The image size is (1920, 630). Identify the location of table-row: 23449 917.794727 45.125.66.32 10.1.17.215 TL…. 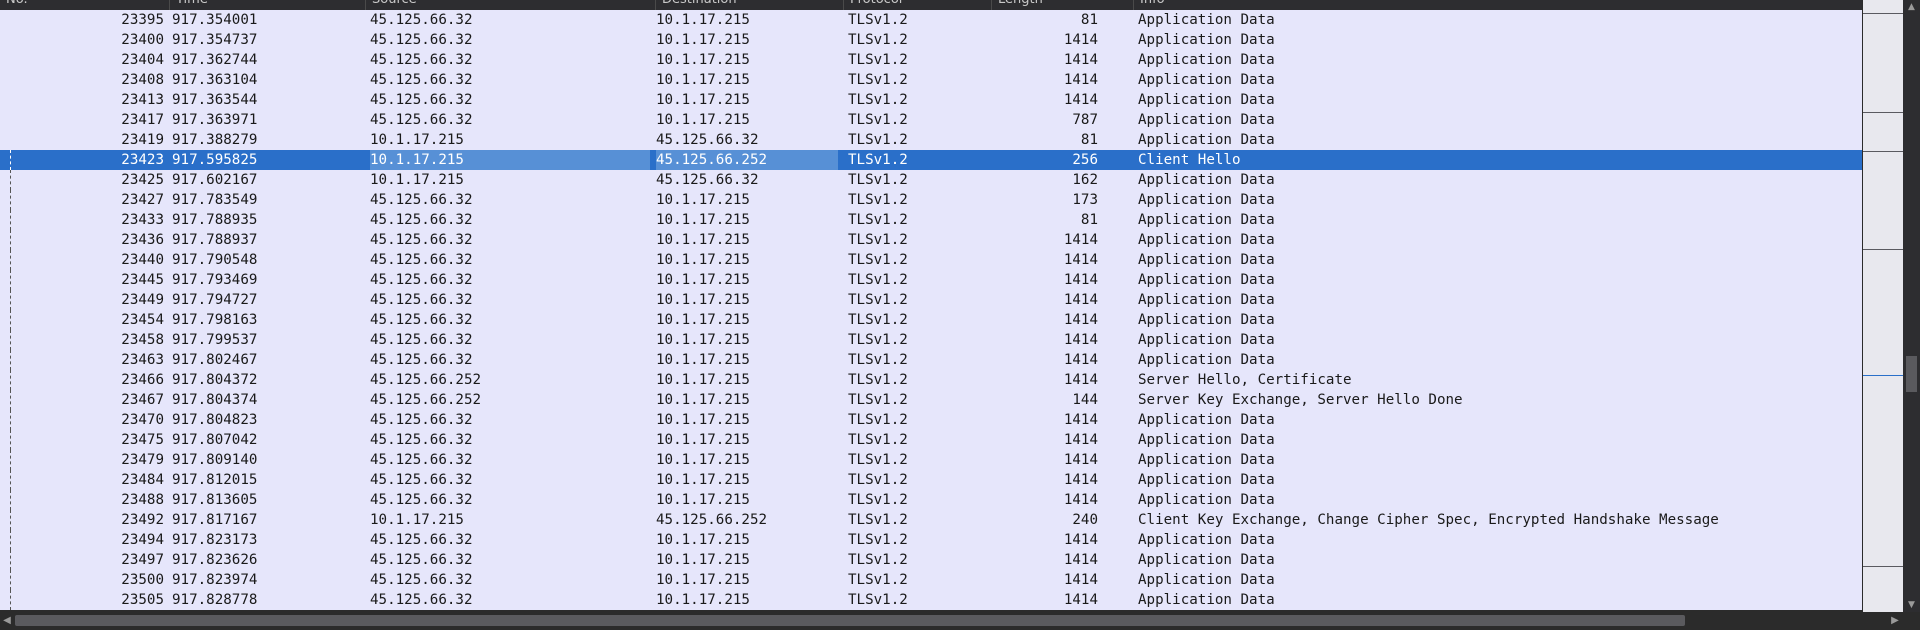
(931, 300).